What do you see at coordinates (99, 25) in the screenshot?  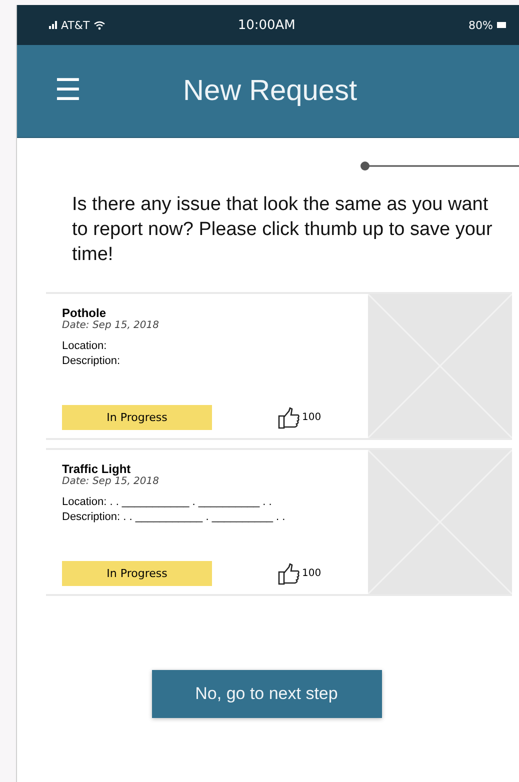 I see `wifi-icon` at bounding box center [99, 25].